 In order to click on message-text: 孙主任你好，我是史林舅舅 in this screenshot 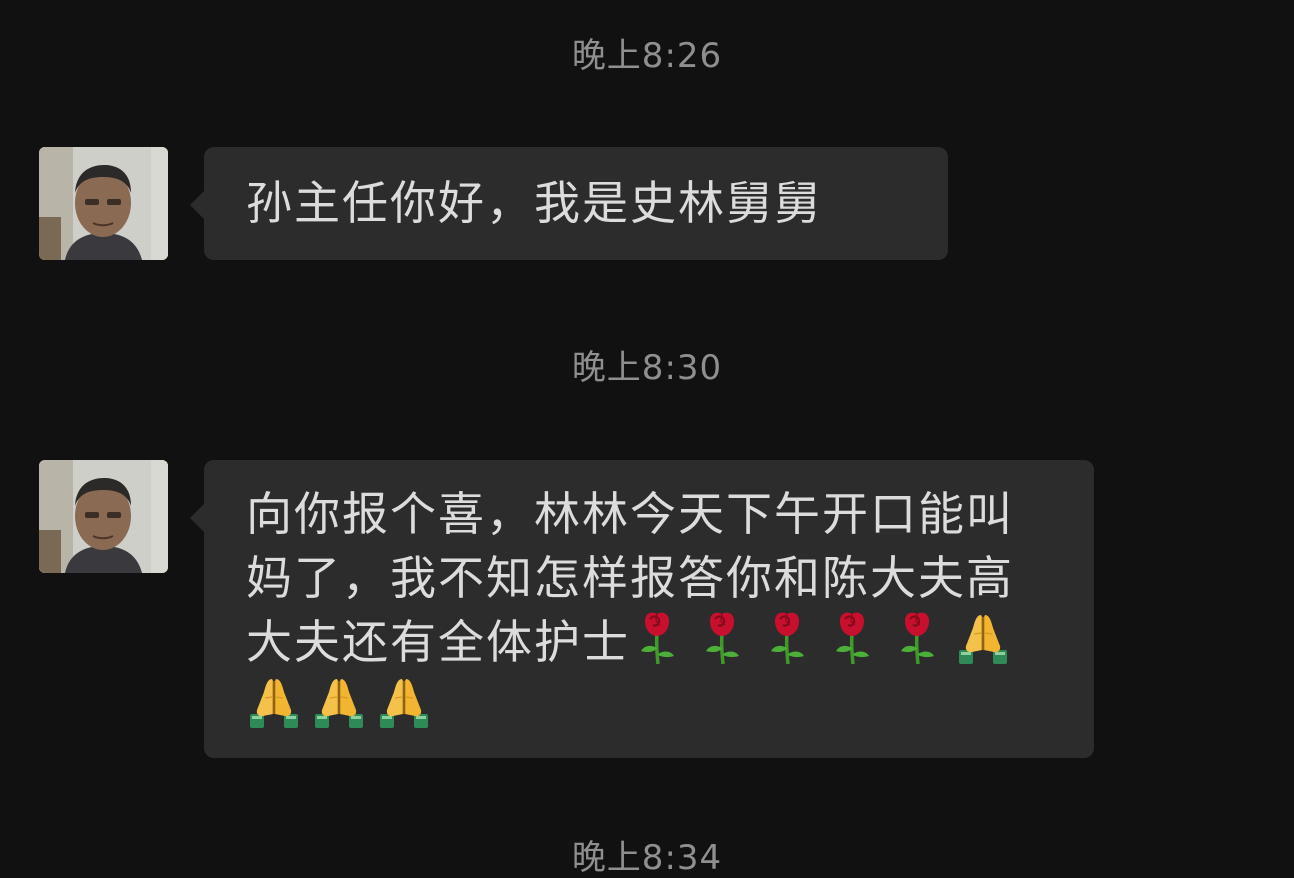, I will do `click(534, 203)`.